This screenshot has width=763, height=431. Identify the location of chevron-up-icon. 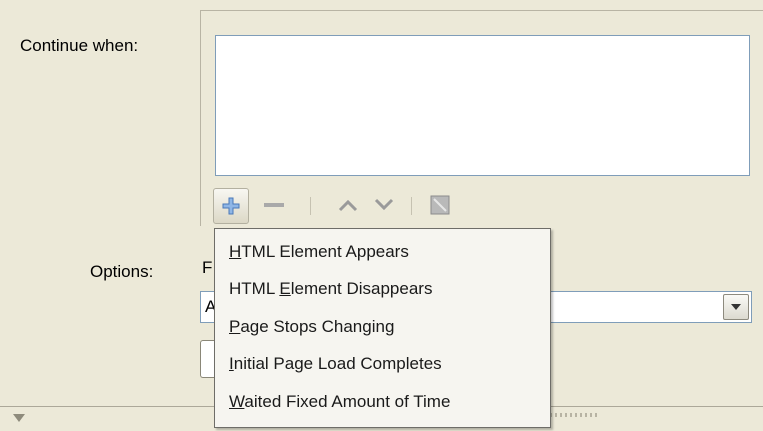
(348, 205).